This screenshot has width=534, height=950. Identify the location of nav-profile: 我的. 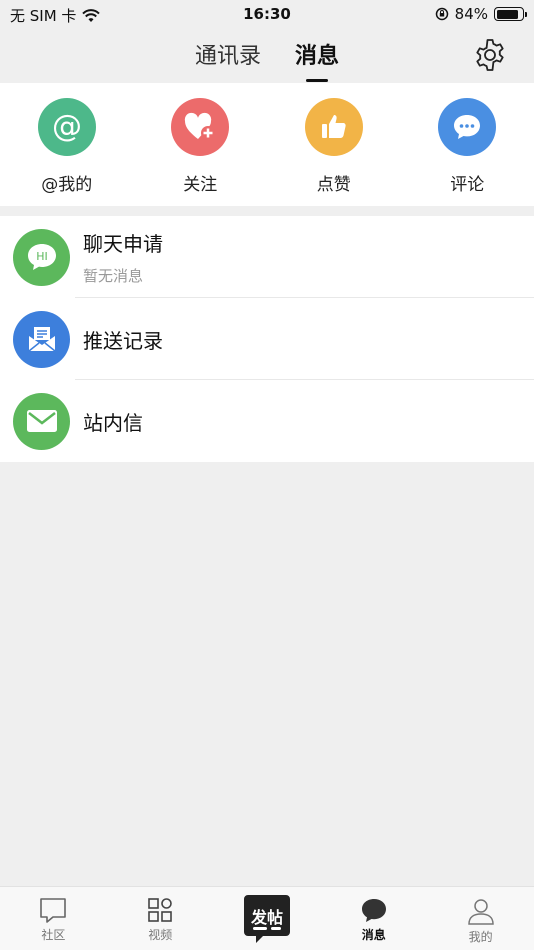
(480, 918).